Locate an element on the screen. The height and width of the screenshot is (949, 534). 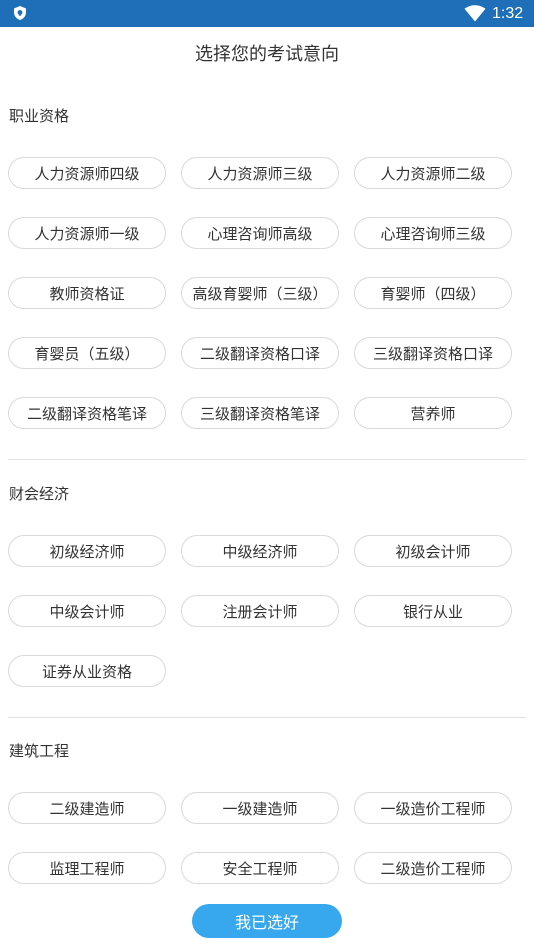
option-chip: 营养师 is located at coordinates (433, 413).